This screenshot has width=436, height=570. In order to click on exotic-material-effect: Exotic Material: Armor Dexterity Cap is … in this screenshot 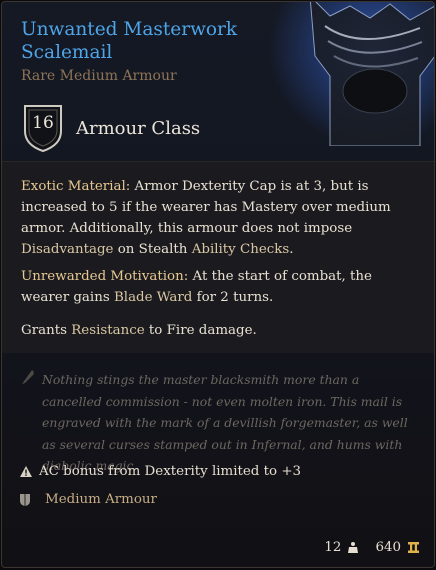, I will do `click(211, 218)`.